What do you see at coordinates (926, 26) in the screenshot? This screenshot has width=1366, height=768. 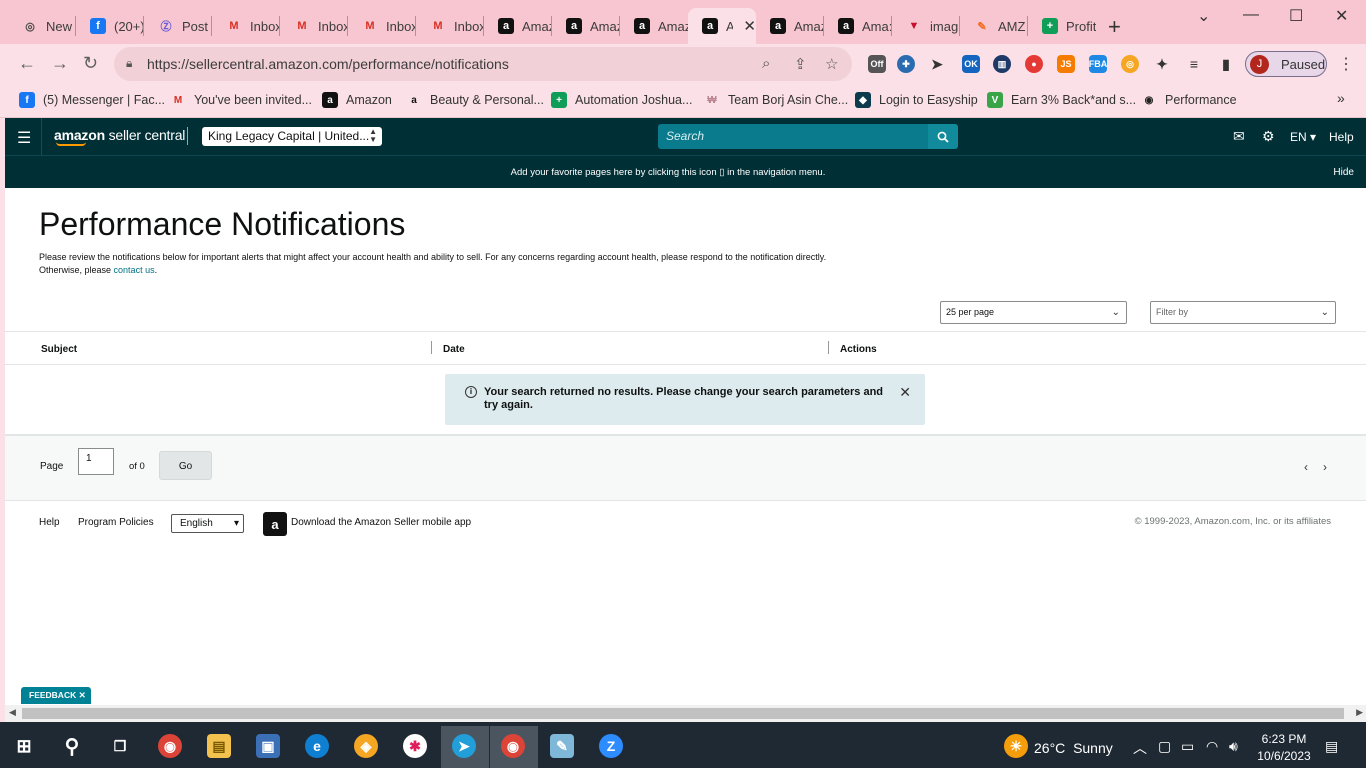 I see `browser-tab: ▼ imag` at bounding box center [926, 26].